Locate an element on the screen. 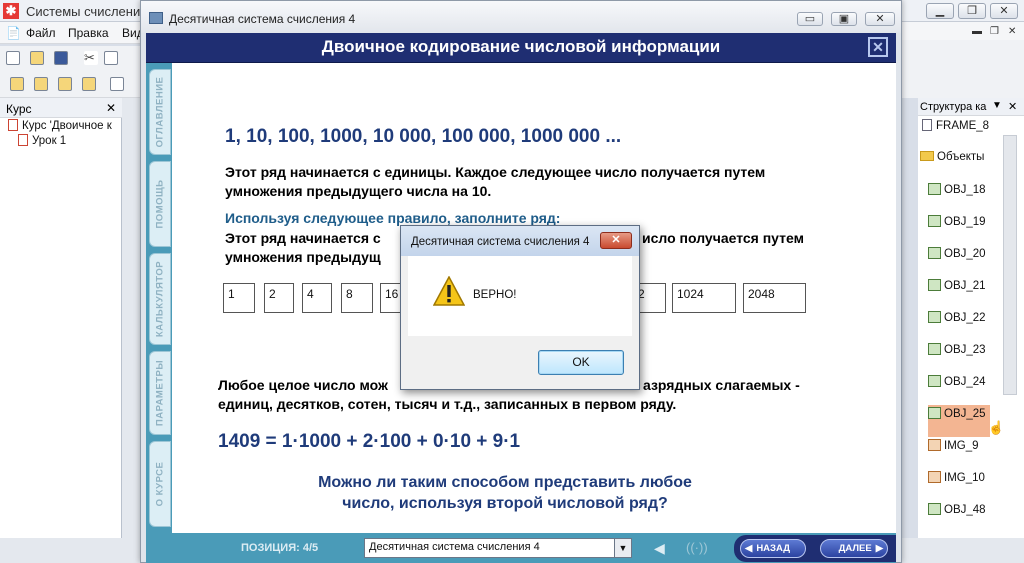 This screenshot has height=563, width=1024. tree-item-frame: FRAME_8 is located at coordinates (955, 125).